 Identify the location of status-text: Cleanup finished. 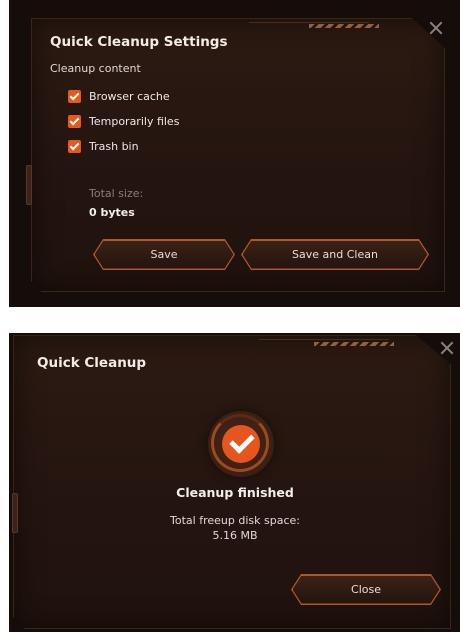
(235, 492).